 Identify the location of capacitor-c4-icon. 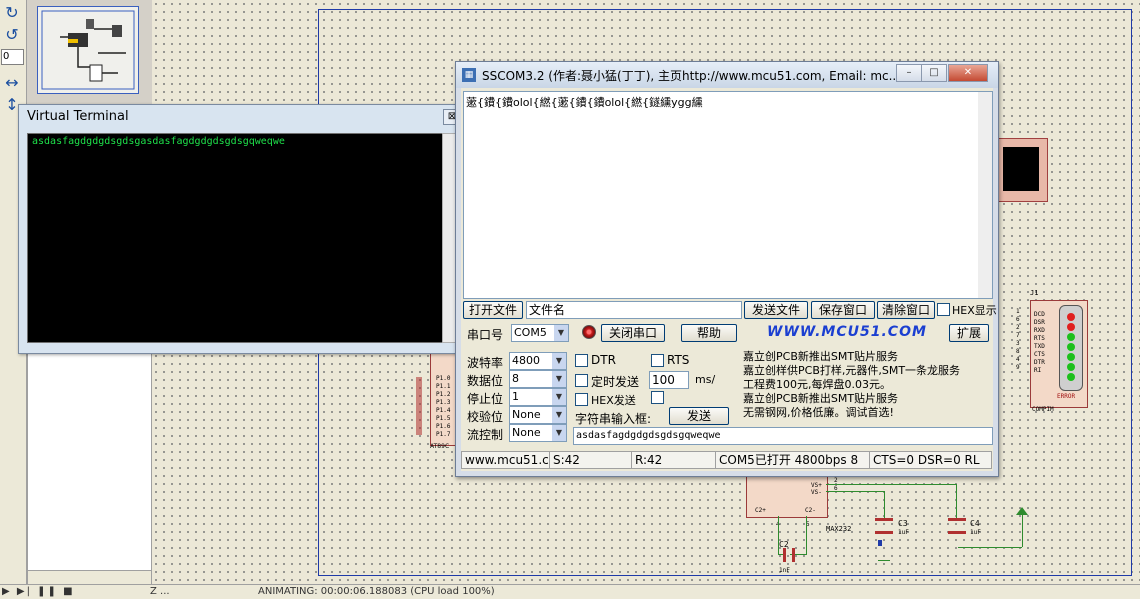
(957, 526).